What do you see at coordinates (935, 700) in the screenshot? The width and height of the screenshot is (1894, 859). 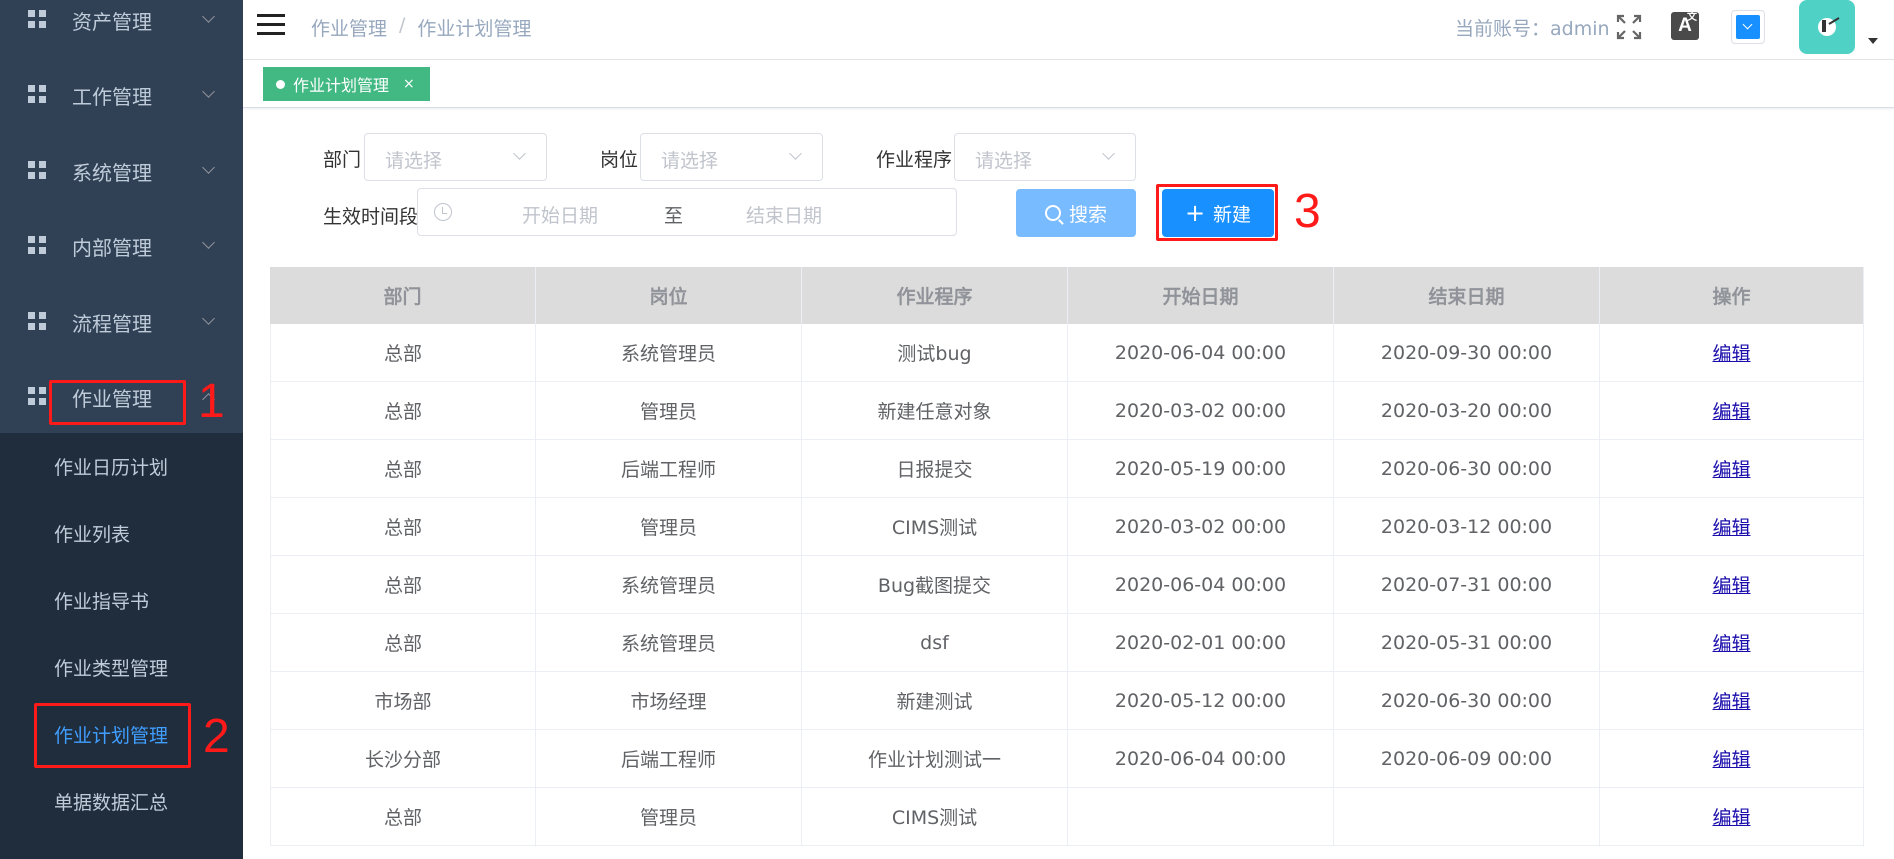 I see `procedure-cell: 新建测试` at bounding box center [935, 700].